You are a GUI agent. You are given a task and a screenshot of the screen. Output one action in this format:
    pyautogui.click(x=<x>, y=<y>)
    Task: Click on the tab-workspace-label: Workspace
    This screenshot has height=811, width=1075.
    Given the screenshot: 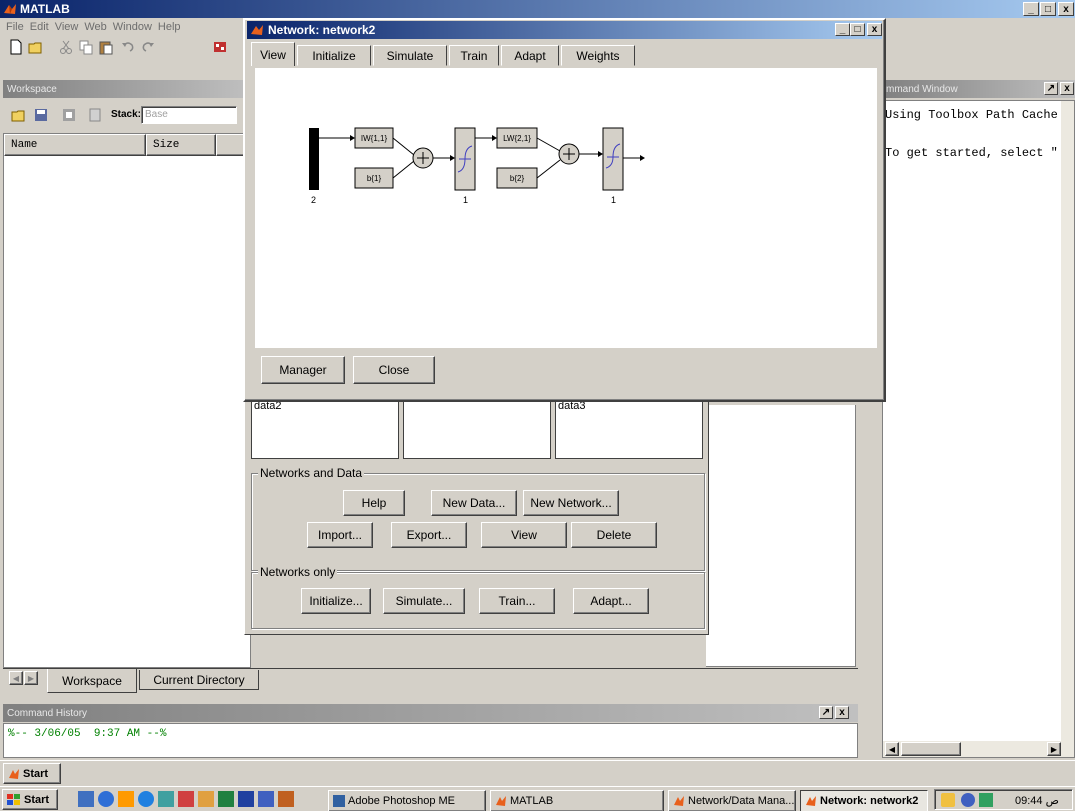 What is the action you would take?
    pyautogui.click(x=92, y=680)
    